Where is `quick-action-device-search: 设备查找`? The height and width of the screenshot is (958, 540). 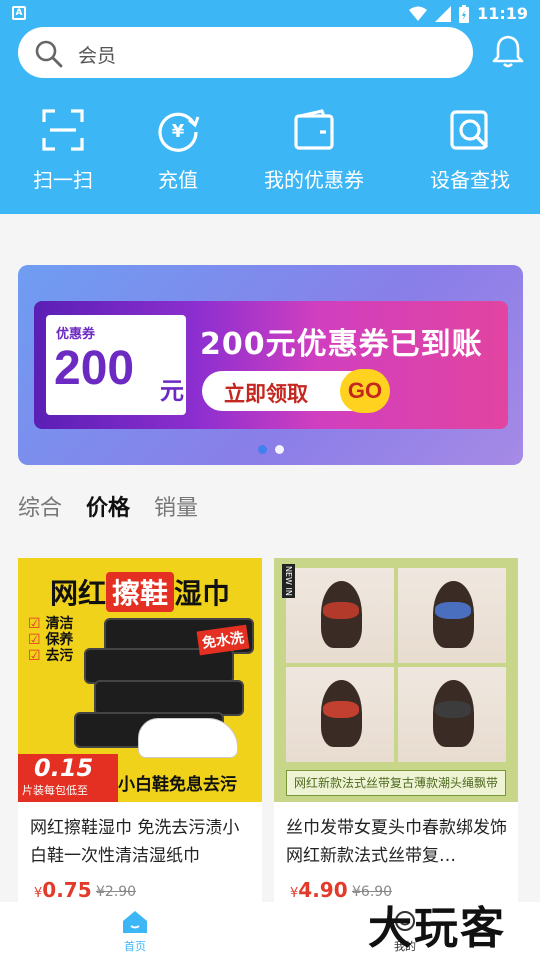
quick-action-device-search: 设备查找 is located at coordinates (470, 150).